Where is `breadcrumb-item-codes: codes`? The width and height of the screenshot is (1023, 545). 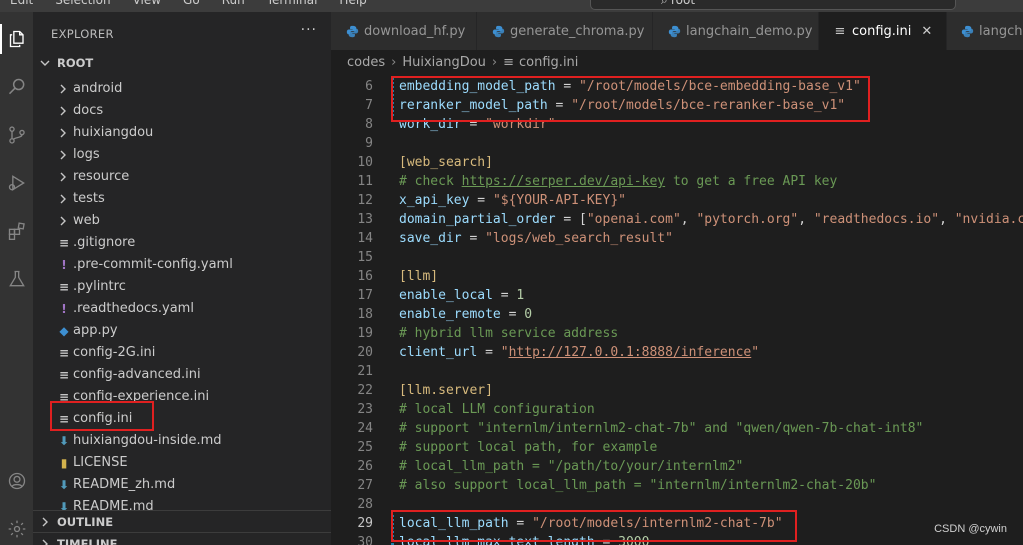 breadcrumb-item-codes: codes is located at coordinates (366, 62).